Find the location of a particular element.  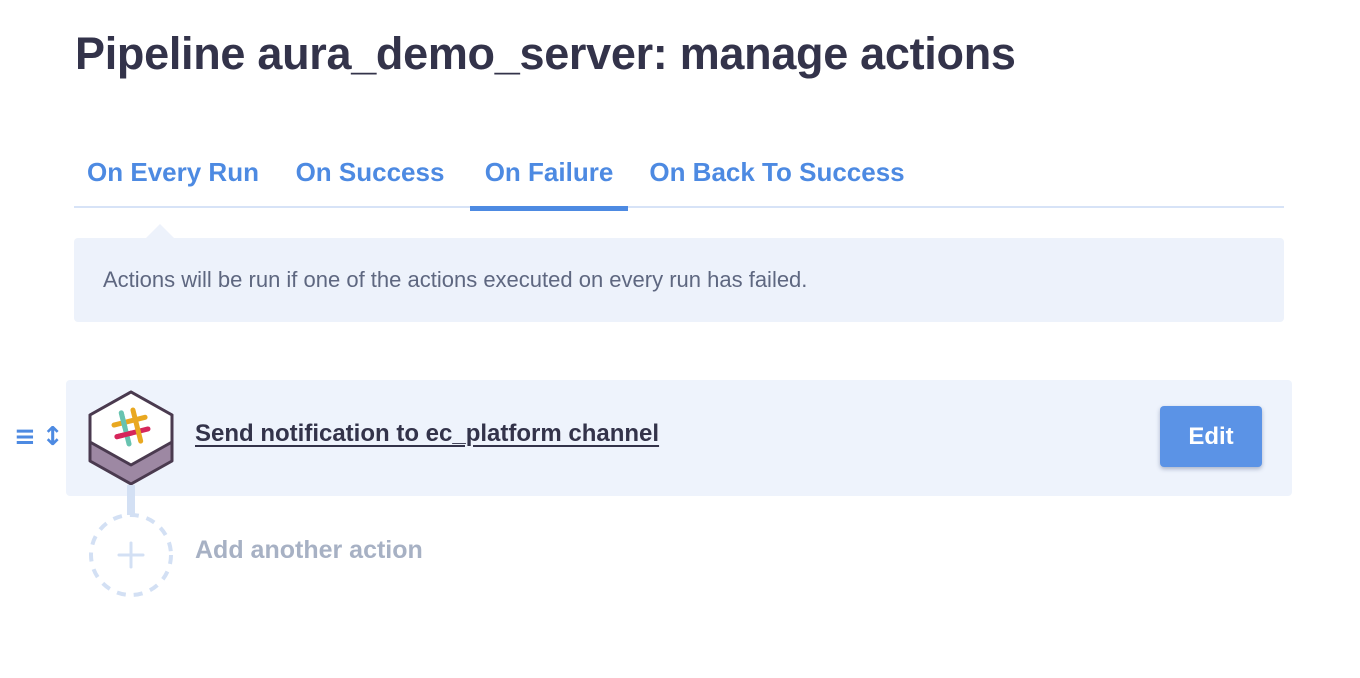

tab-on-back-to-success: On Back To Success is located at coordinates (777, 179).